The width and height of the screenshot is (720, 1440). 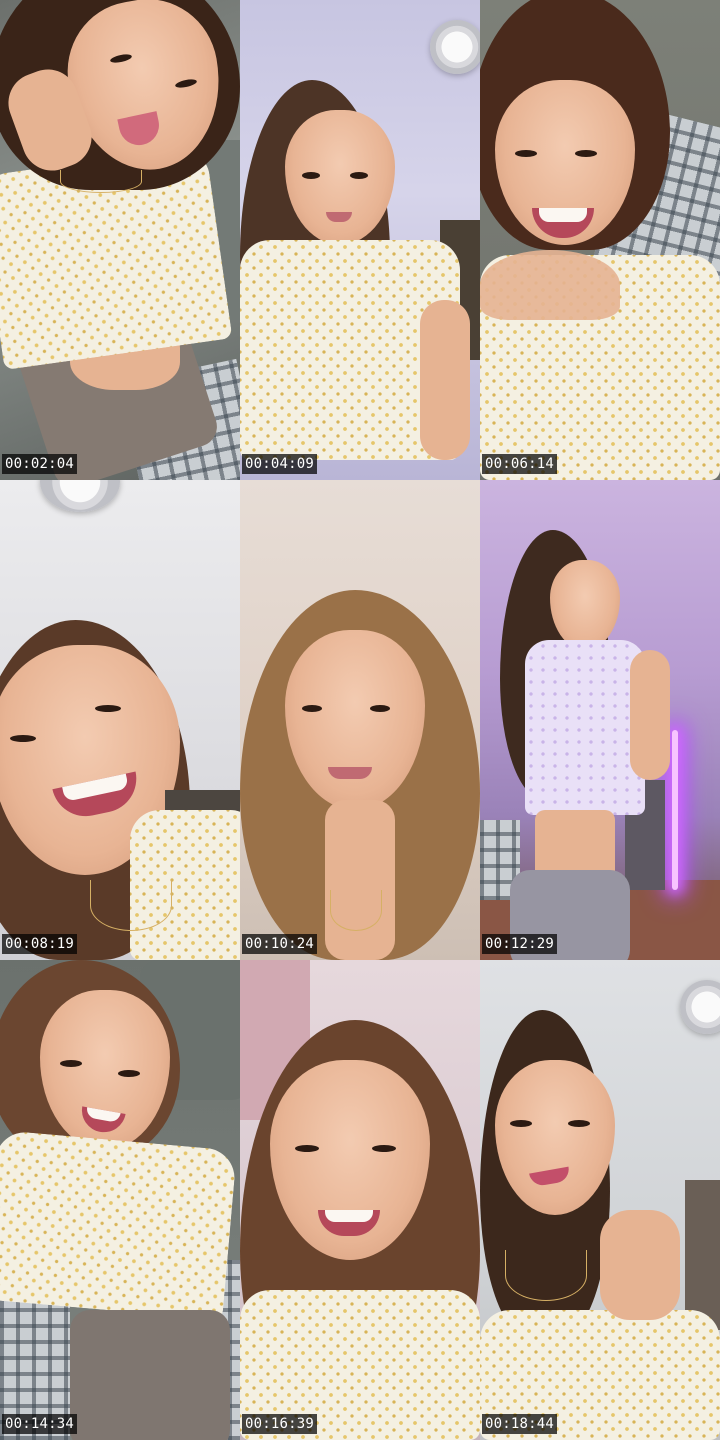 What do you see at coordinates (40, 944) in the screenshot?
I see `timestamp-label: 00:08:19` at bounding box center [40, 944].